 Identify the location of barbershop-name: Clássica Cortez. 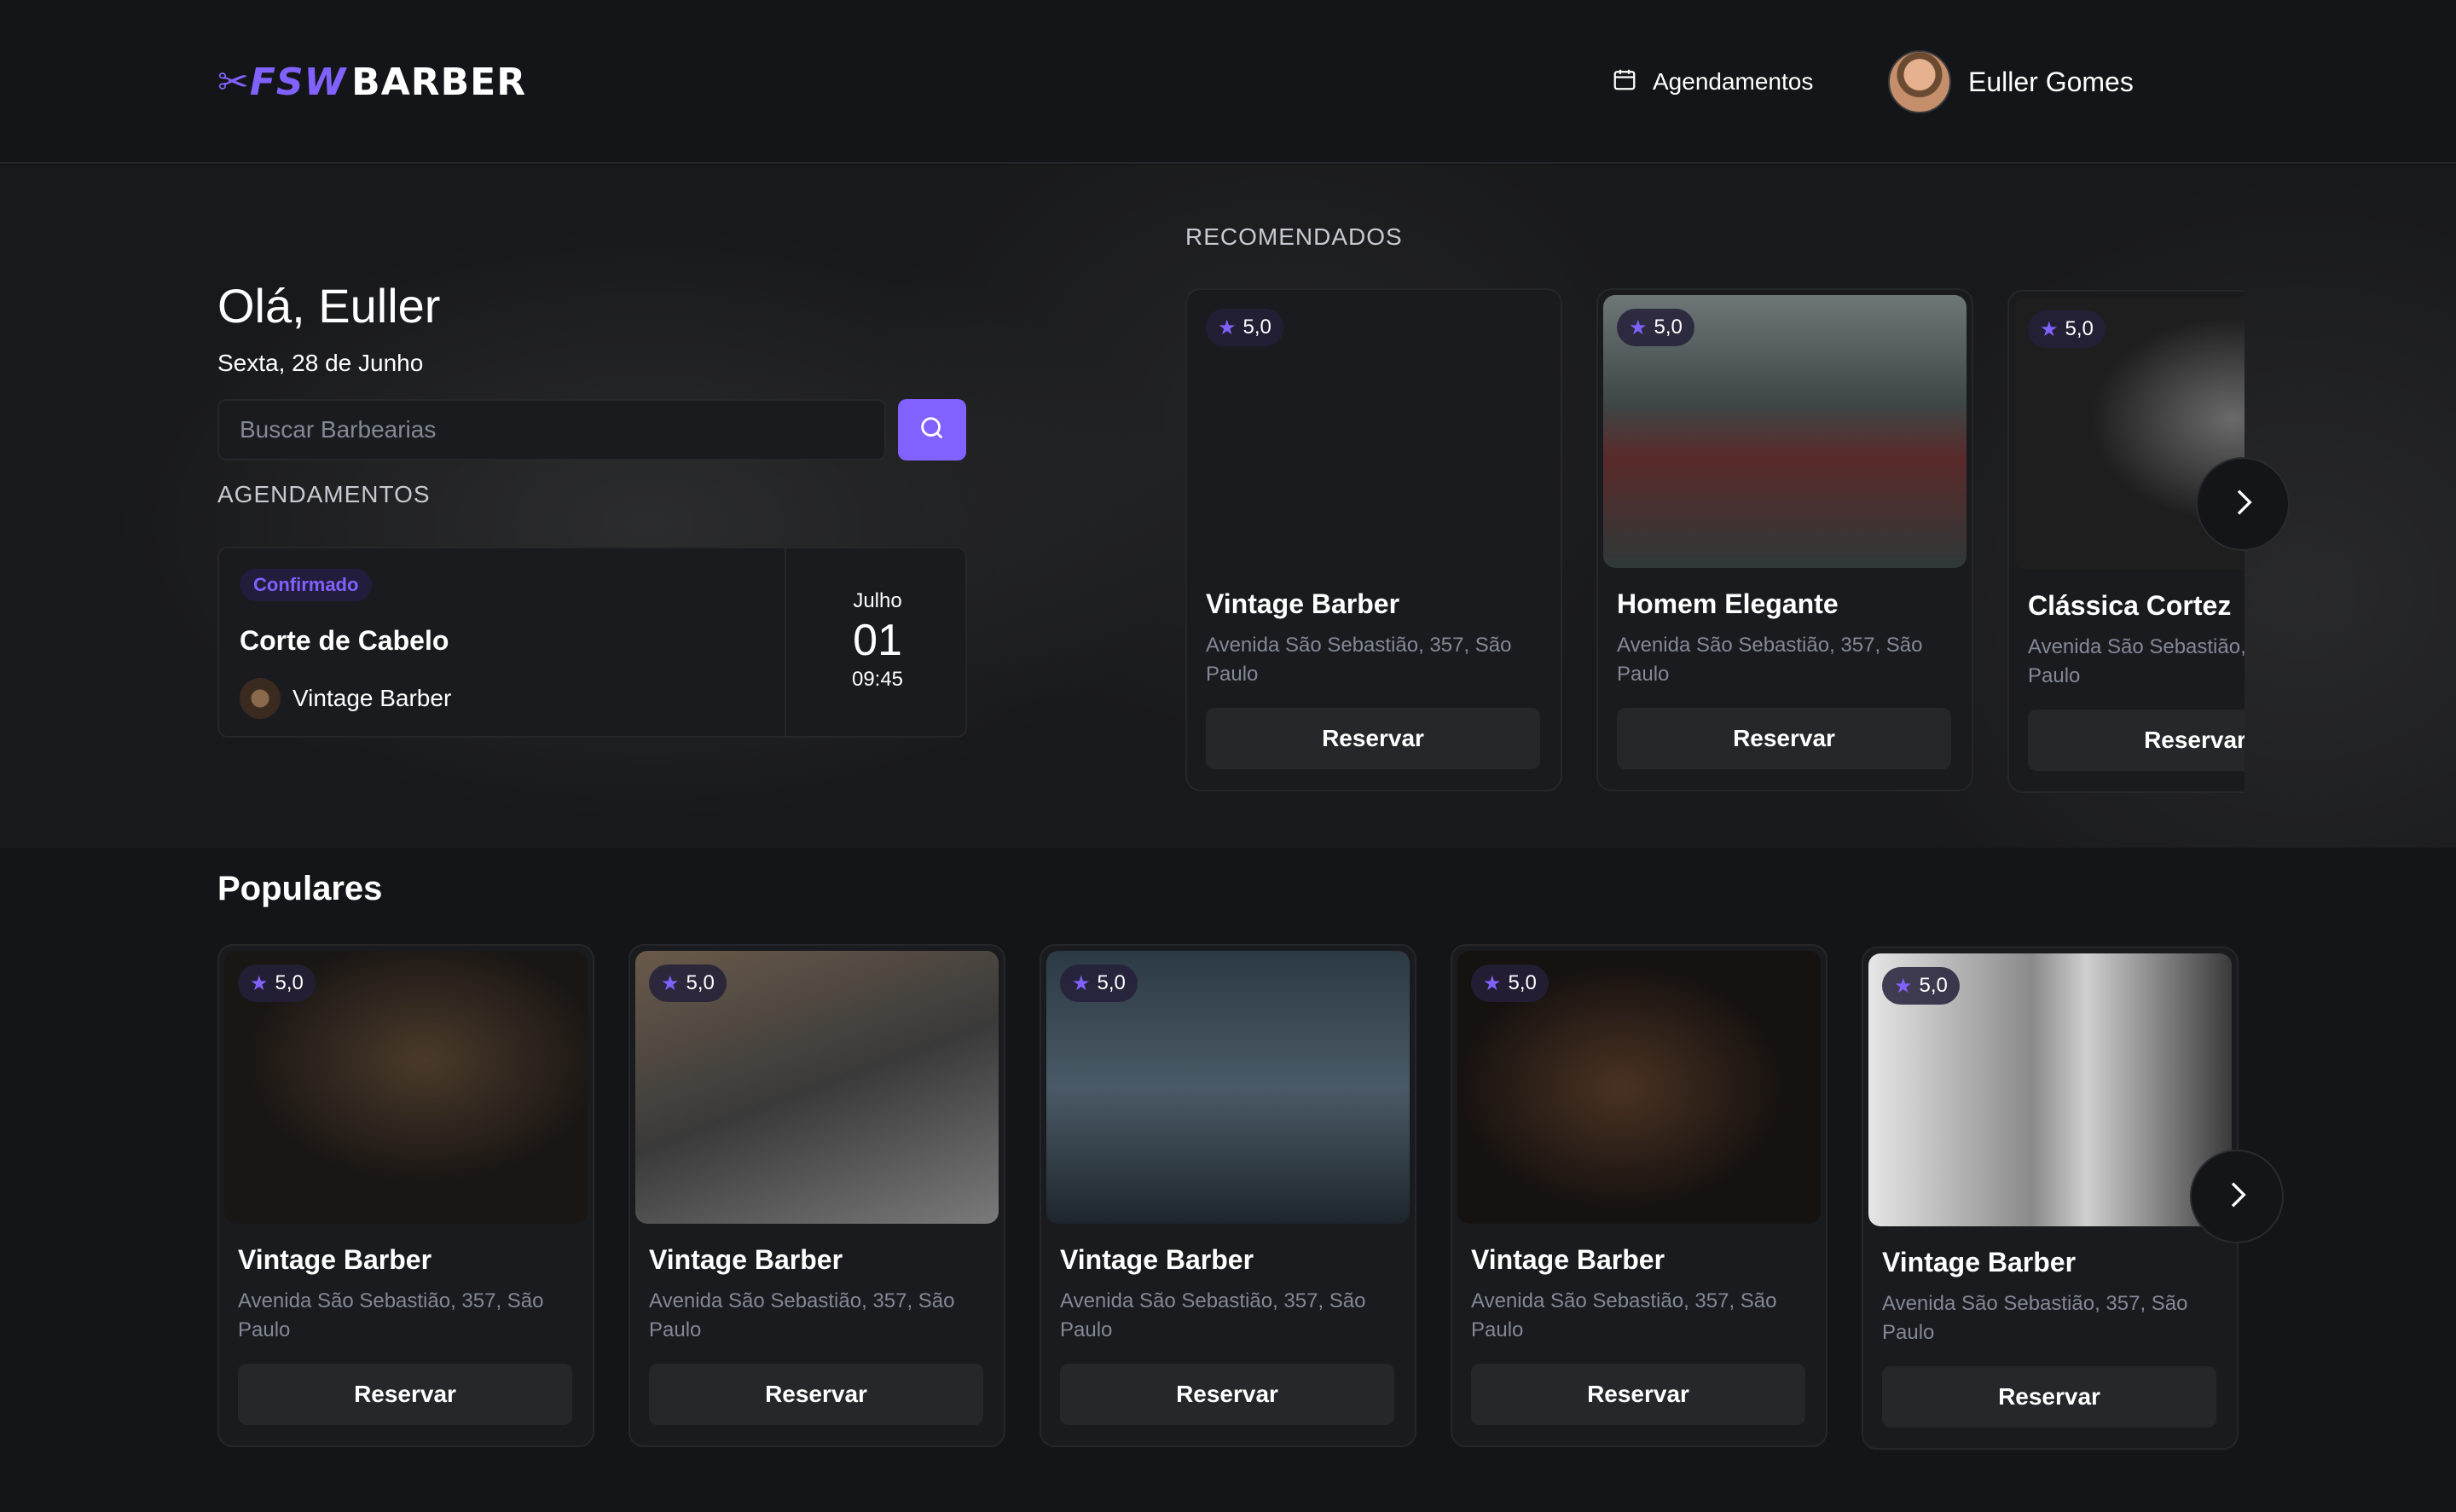
(2130, 605).